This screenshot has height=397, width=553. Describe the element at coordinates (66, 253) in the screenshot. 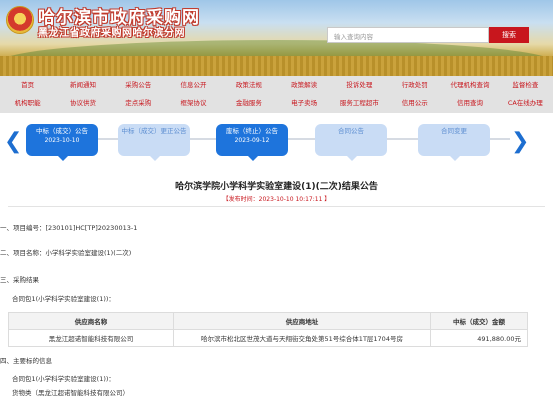

I see `project-name: 二、项目名称：小学科学实验室建设(1)(二次)` at that location.